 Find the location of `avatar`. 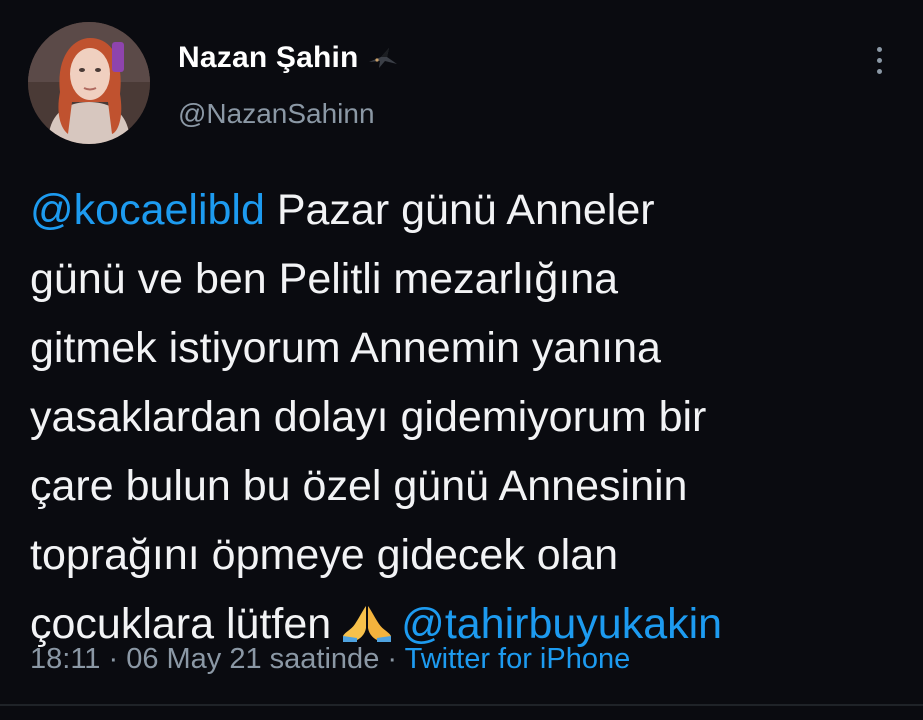

avatar is located at coordinates (89, 83).